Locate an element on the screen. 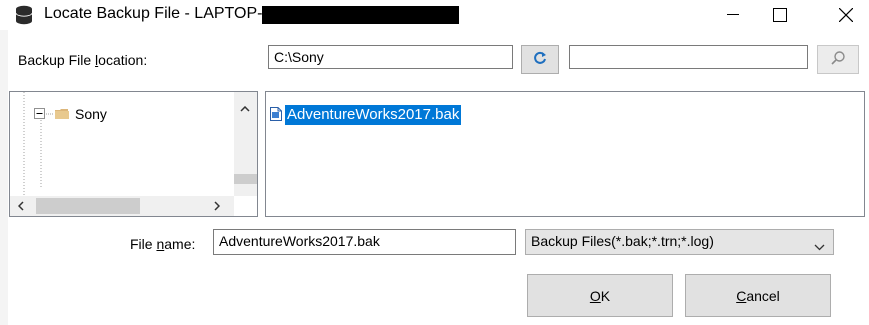 The height and width of the screenshot is (325, 869). background-window-edge is located at coordinates (4, 177).